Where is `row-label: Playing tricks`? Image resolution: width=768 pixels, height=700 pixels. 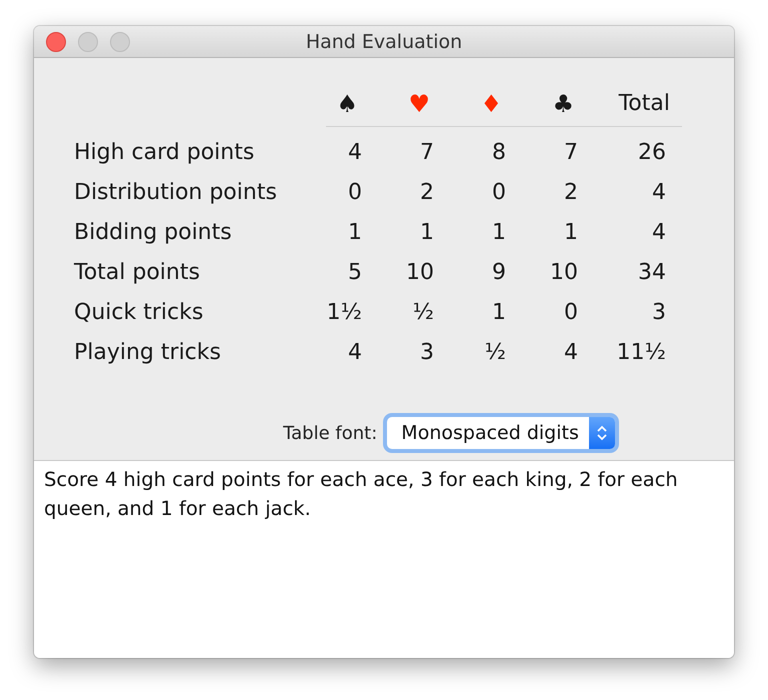 row-label: Playing tricks is located at coordinates (148, 353).